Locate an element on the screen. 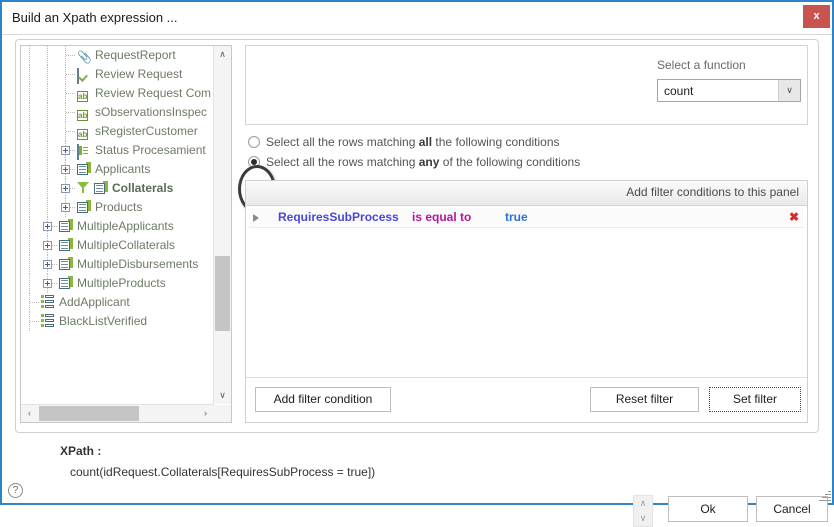 The width and height of the screenshot is (834, 527). tree-item: MultipleProducts is located at coordinates (117, 283).